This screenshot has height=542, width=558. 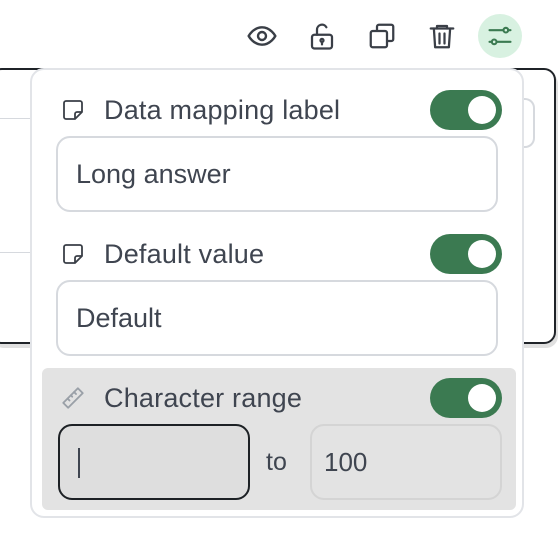 I want to click on range-max-input: 100, so click(x=406, y=462).